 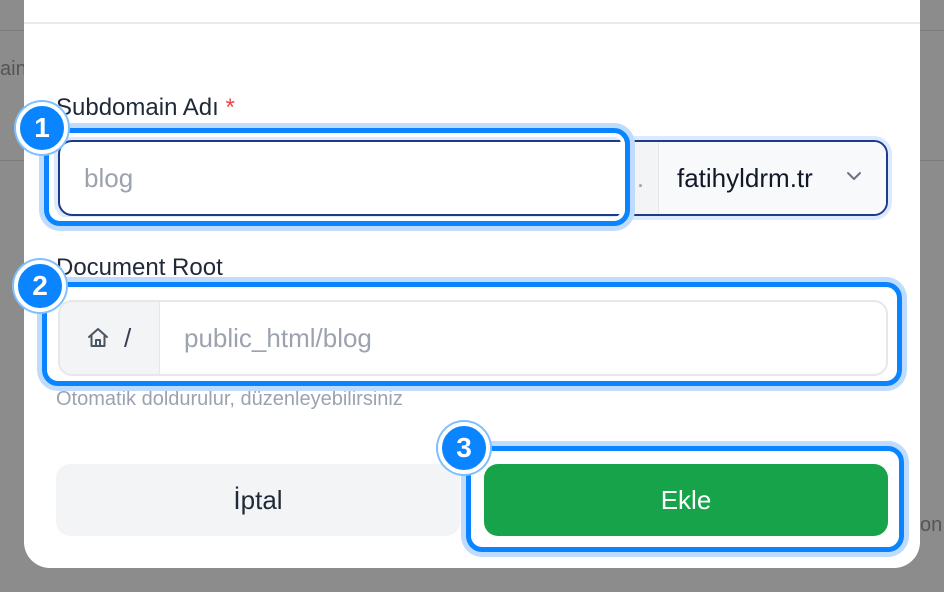 What do you see at coordinates (230, 107) in the screenshot?
I see `required-mark: *` at bounding box center [230, 107].